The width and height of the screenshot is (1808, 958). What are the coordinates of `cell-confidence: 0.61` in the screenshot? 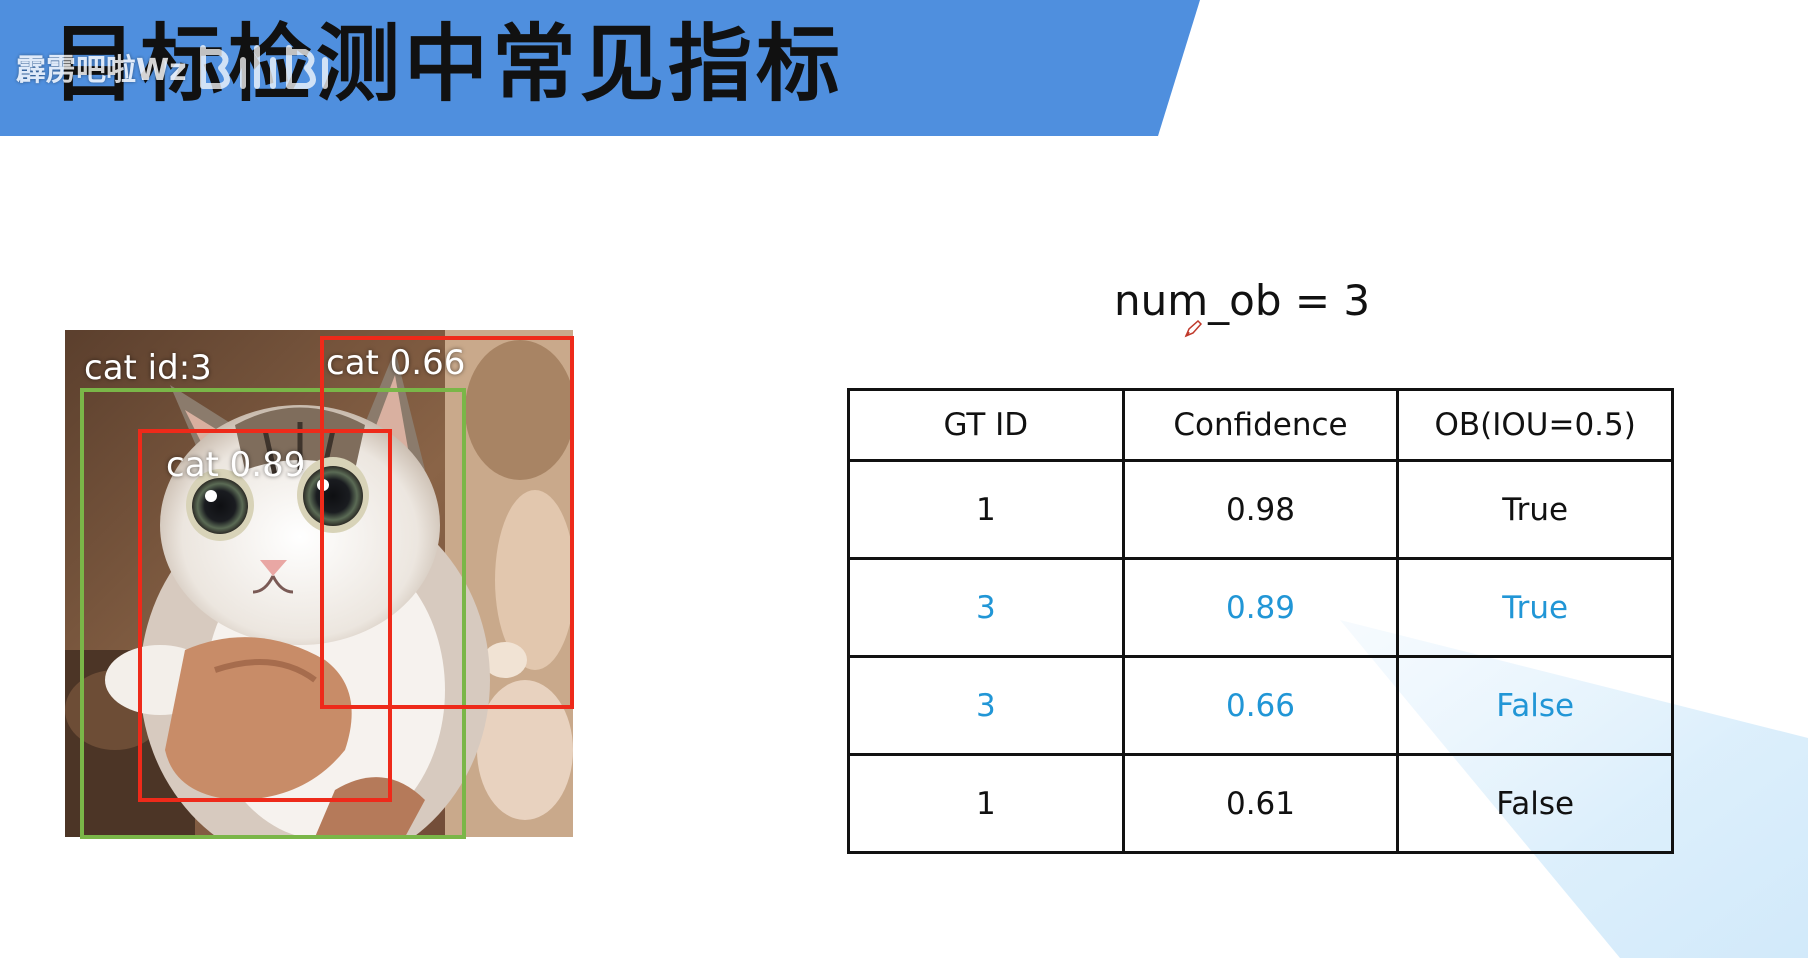 It's located at (1260, 803).